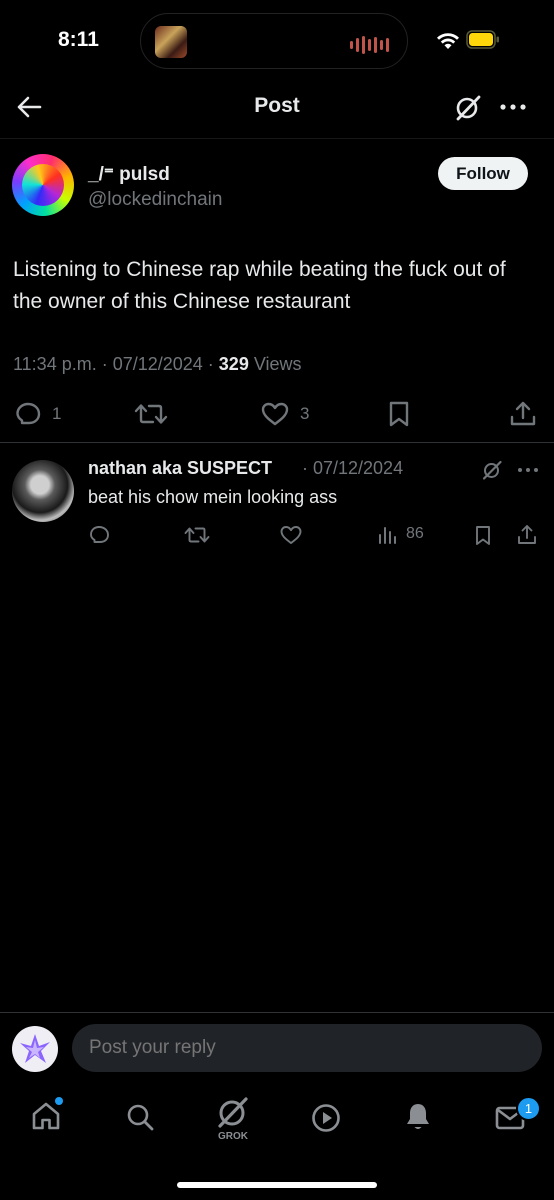 This screenshot has height=1200, width=554. What do you see at coordinates (59, 1101) in the screenshot?
I see `home-notification-dot` at bounding box center [59, 1101].